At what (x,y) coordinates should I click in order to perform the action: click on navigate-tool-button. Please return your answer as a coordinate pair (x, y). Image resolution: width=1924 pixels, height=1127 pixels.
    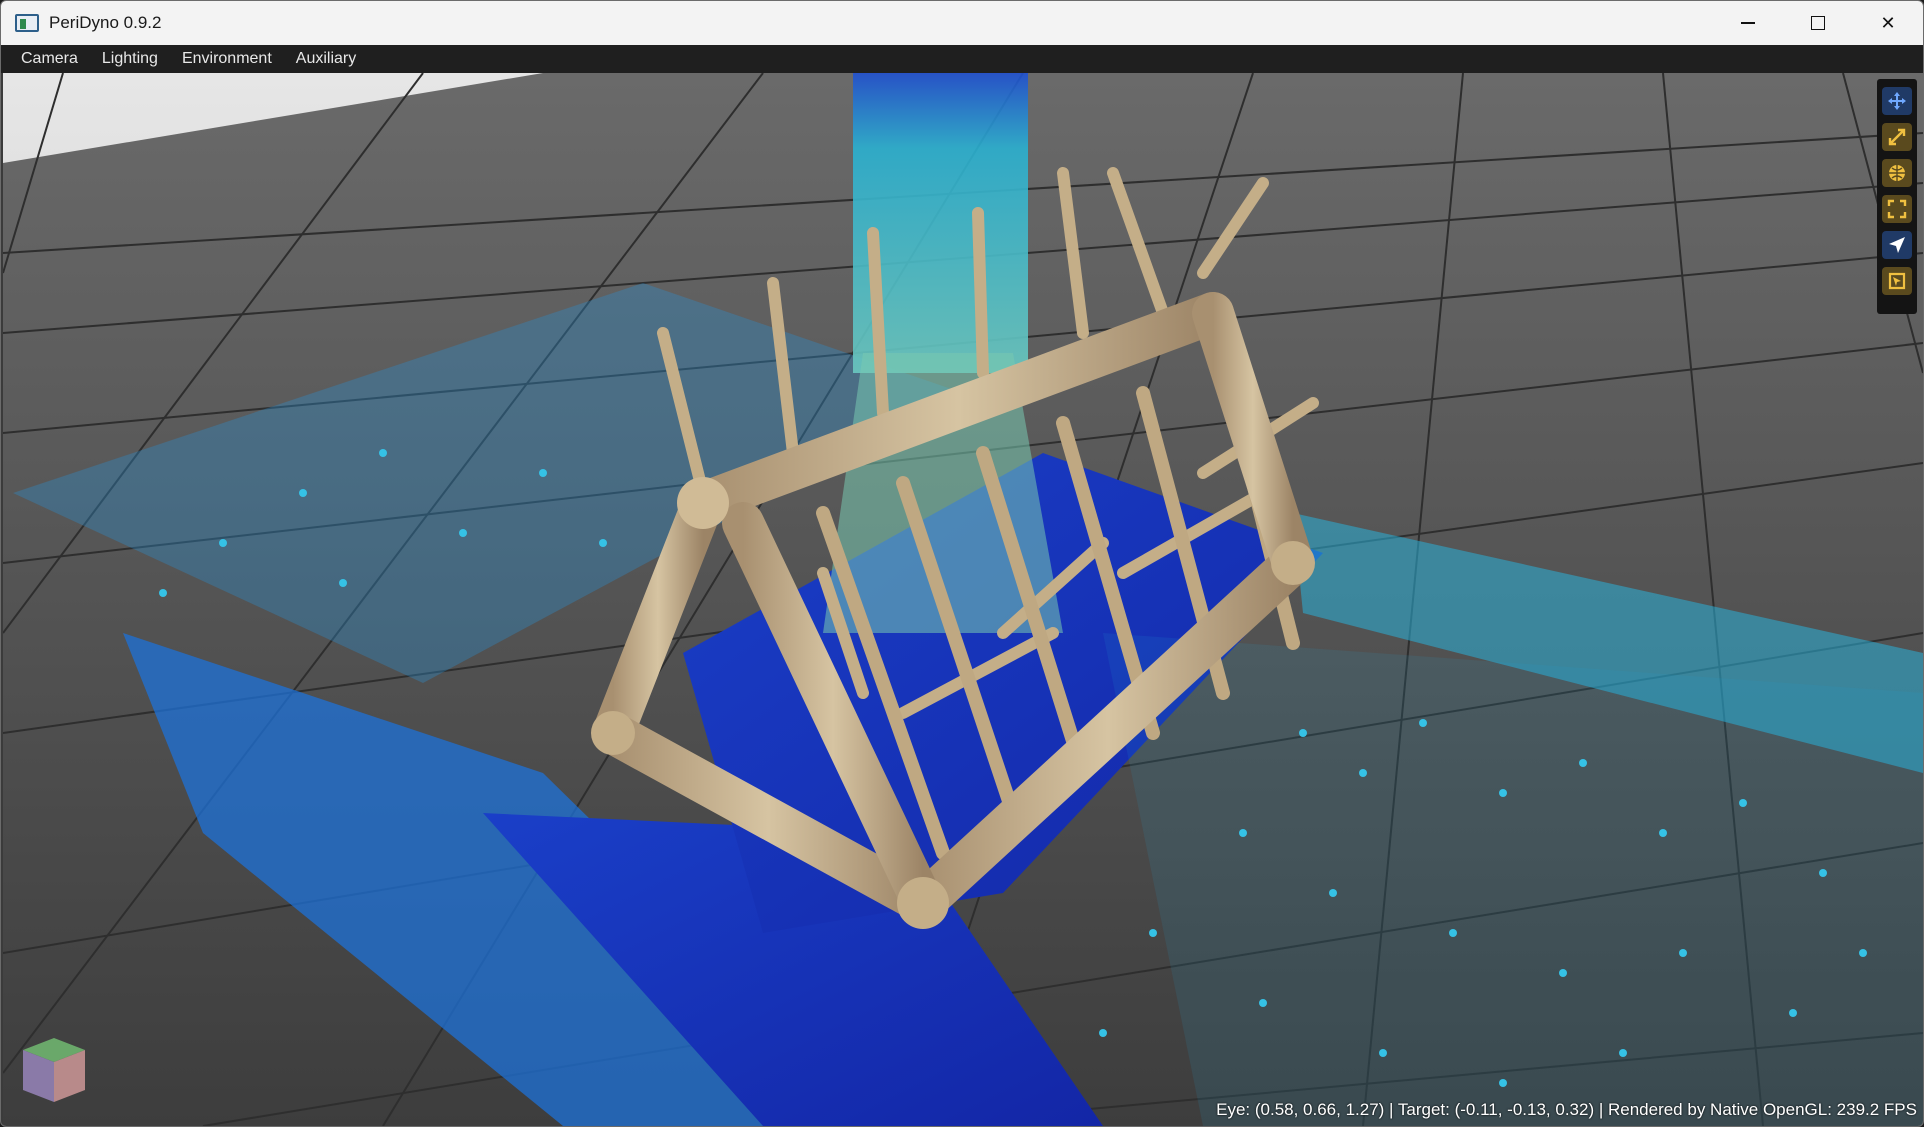
    Looking at the image, I should click on (1897, 245).